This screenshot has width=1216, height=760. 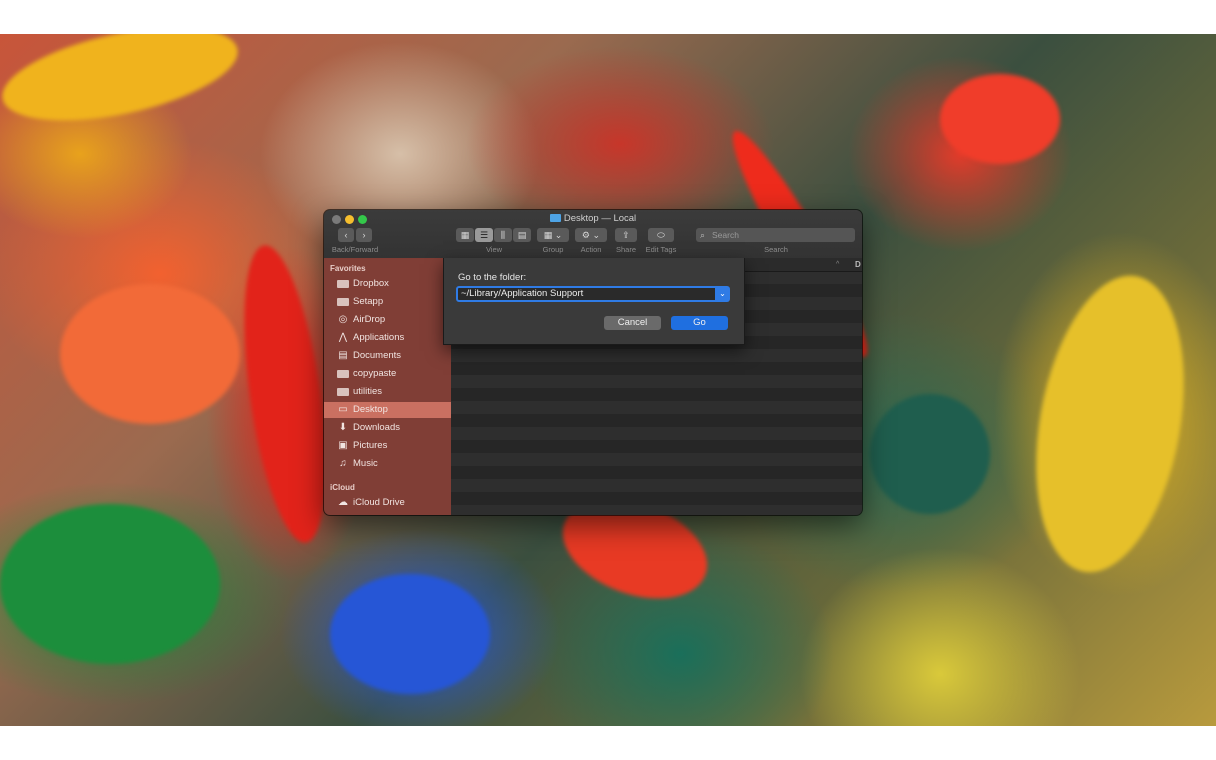 I want to click on tag-icon: ⬭, so click(x=661, y=235).